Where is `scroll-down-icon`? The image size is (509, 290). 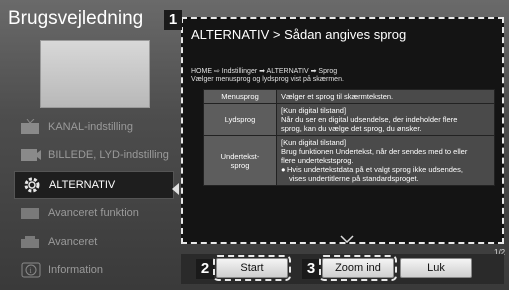 scroll-down-icon is located at coordinates (347, 239).